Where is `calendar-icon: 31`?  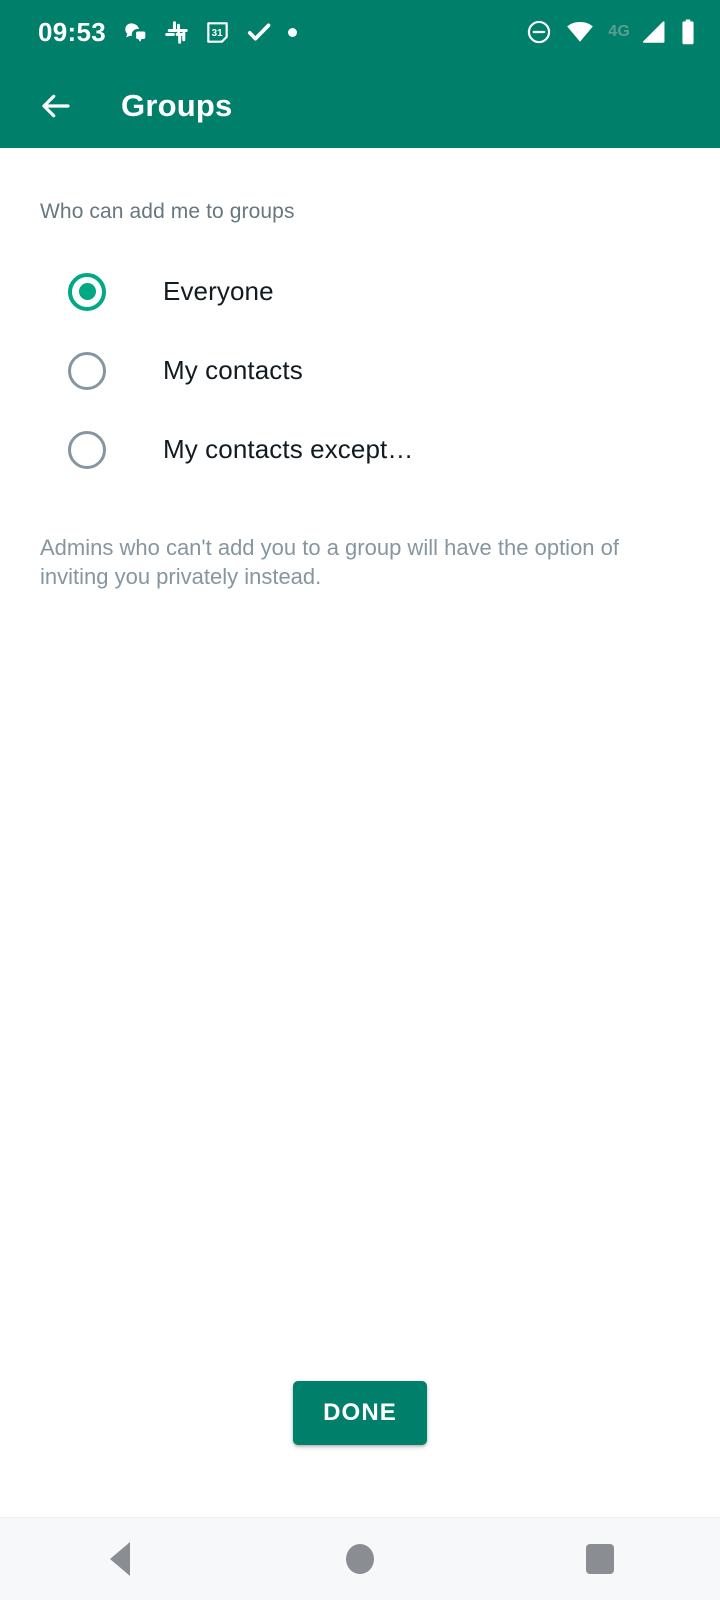 calendar-icon: 31 is located at coordinates (217, 32).